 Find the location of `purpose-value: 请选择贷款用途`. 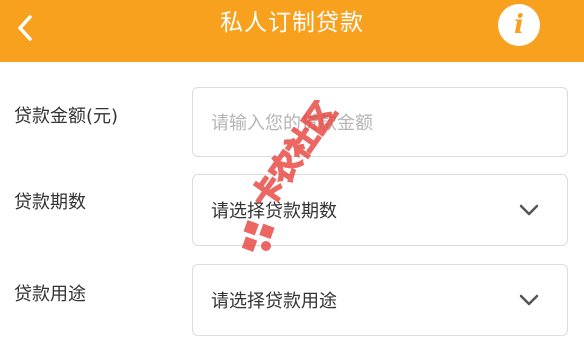

purpose-value: 请选择贷款用途 is located at coordinates (274, 301).